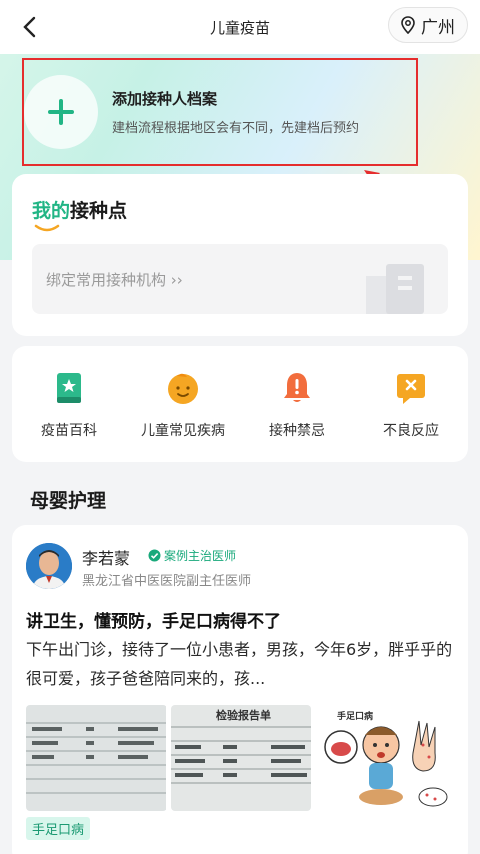 The height and width of the screenshot is (854, 480). What do you see at coordinates (183, 388) in the screenshot?
I see `baby-face-icon` at bounding box center [183, 388].